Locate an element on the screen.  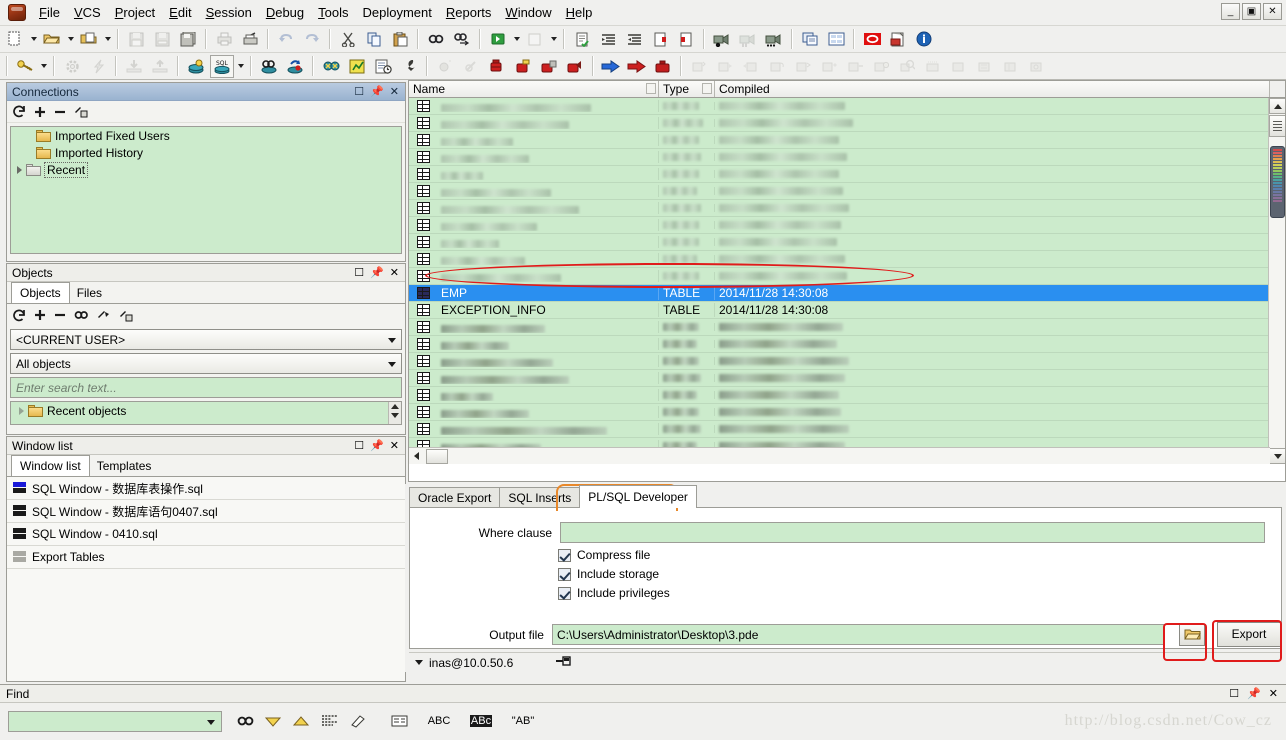
objects-tree-scrollbar is located at coordinates (394, 413).